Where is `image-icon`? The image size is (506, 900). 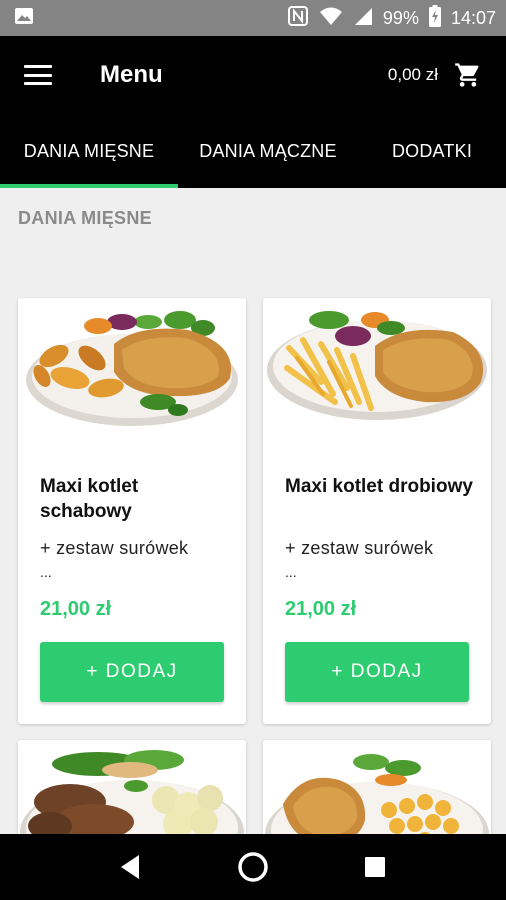 image-icon is located at coordinates (24, 18).